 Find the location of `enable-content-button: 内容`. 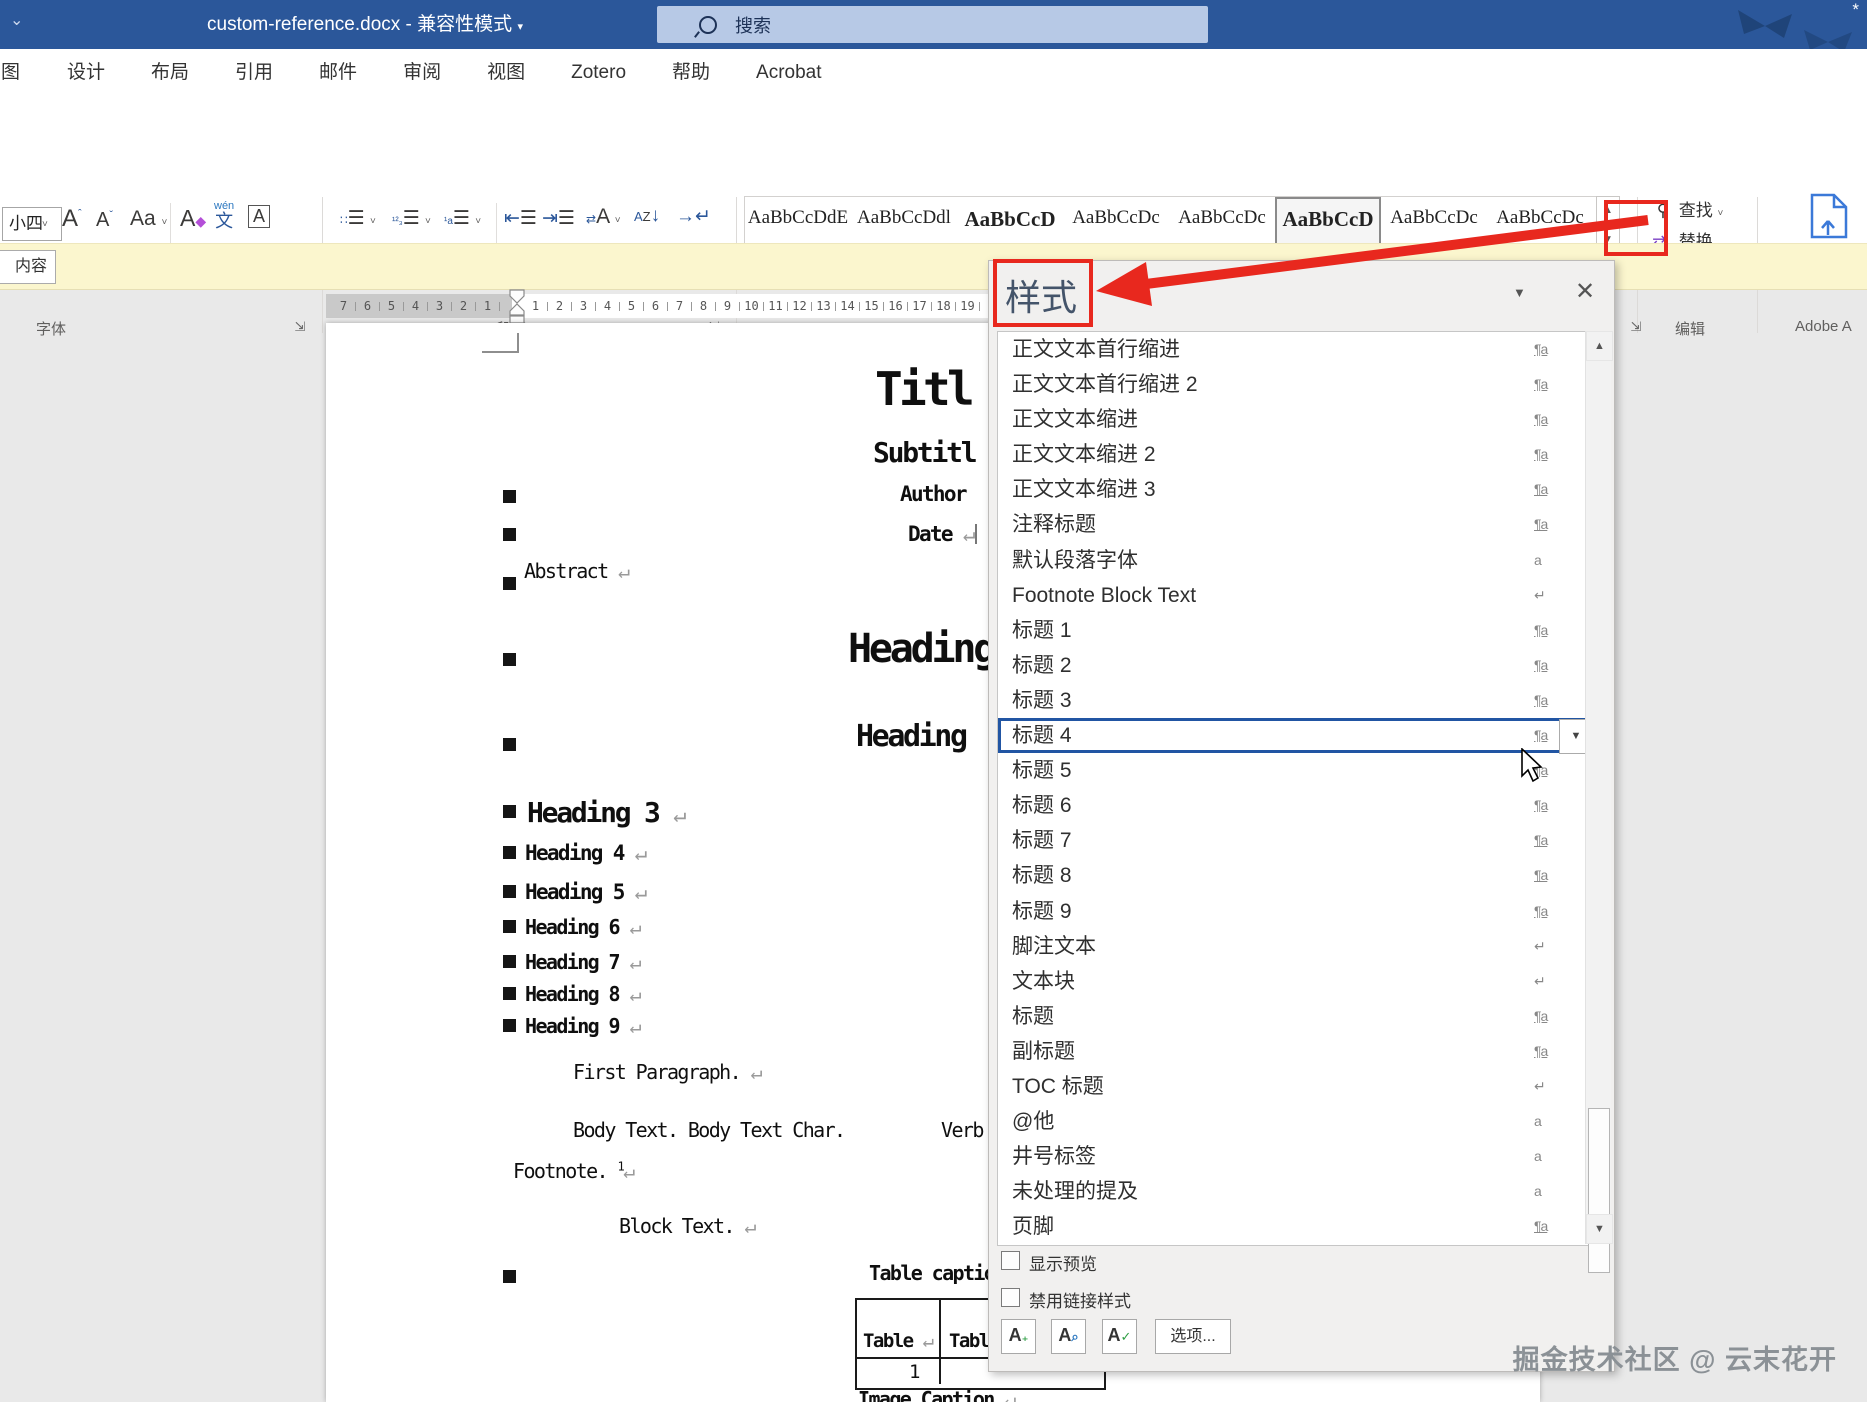

enable-content-button: 内容 is located at coordinates (28, 267).